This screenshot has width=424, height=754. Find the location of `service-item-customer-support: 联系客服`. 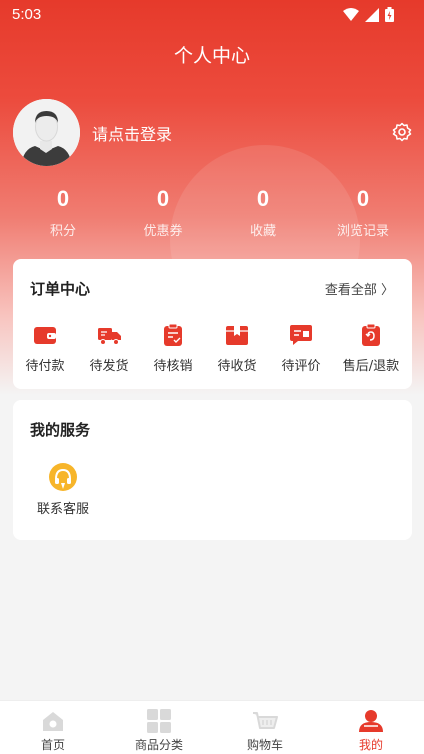

service-item-customer-support: 联系客服 is located at coordinates (63, 489).